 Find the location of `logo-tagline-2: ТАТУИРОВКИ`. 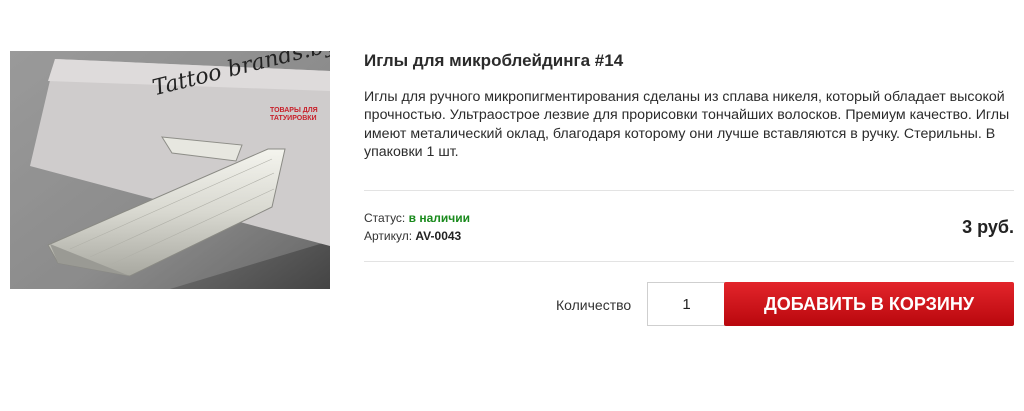

logo-tagline-2: ТАТУИРОВКИ is located at coordinates (293, 118).